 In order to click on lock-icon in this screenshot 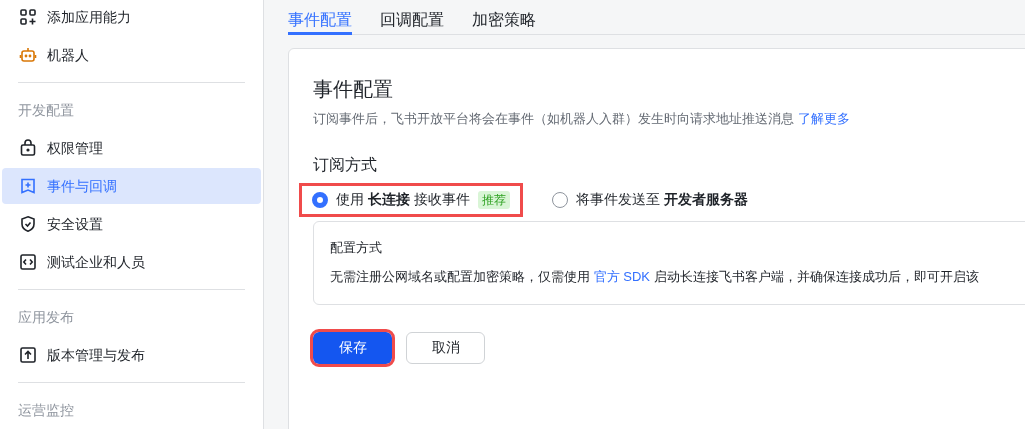, I will do `click(28, 148)`.